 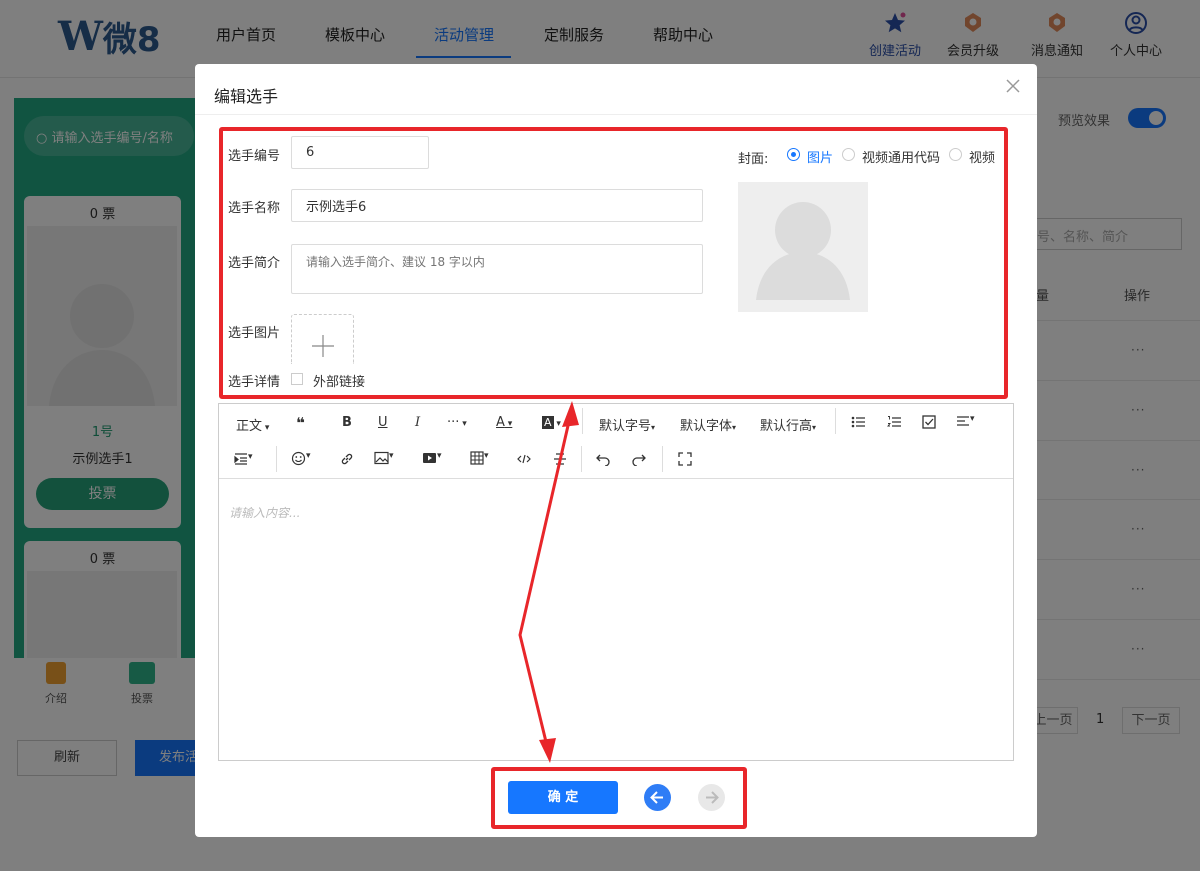 I want to click on fullscreen-icon, so click(x=685, y=459).